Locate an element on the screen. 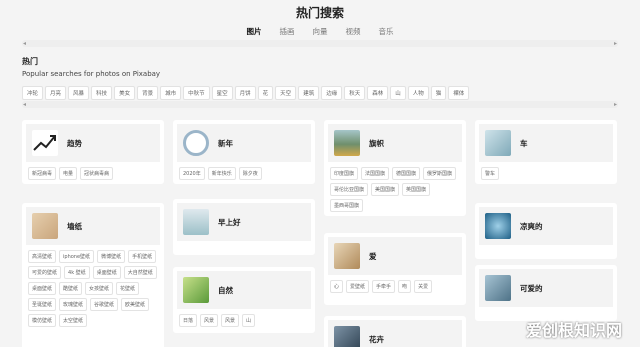  hot-tag: 科技 is located at coordinates (102, 93).